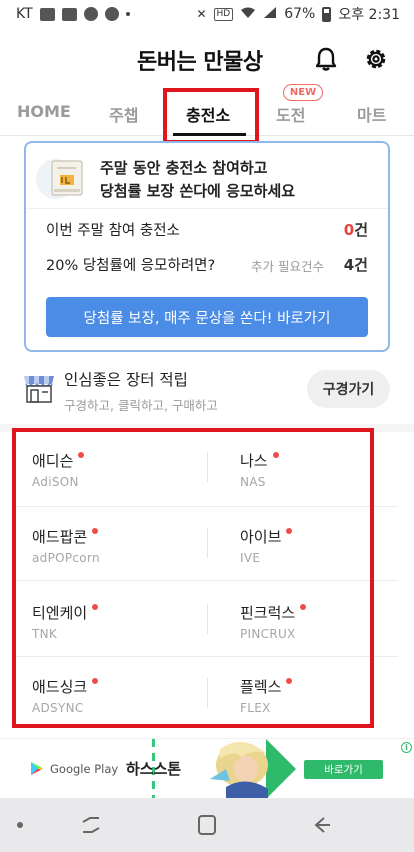 Image resolution: width=414 pixels, height=852 pixels. I want to click on entry-requirement-label: 20% 당첨률에 응모하려면?, so click(131, 266).